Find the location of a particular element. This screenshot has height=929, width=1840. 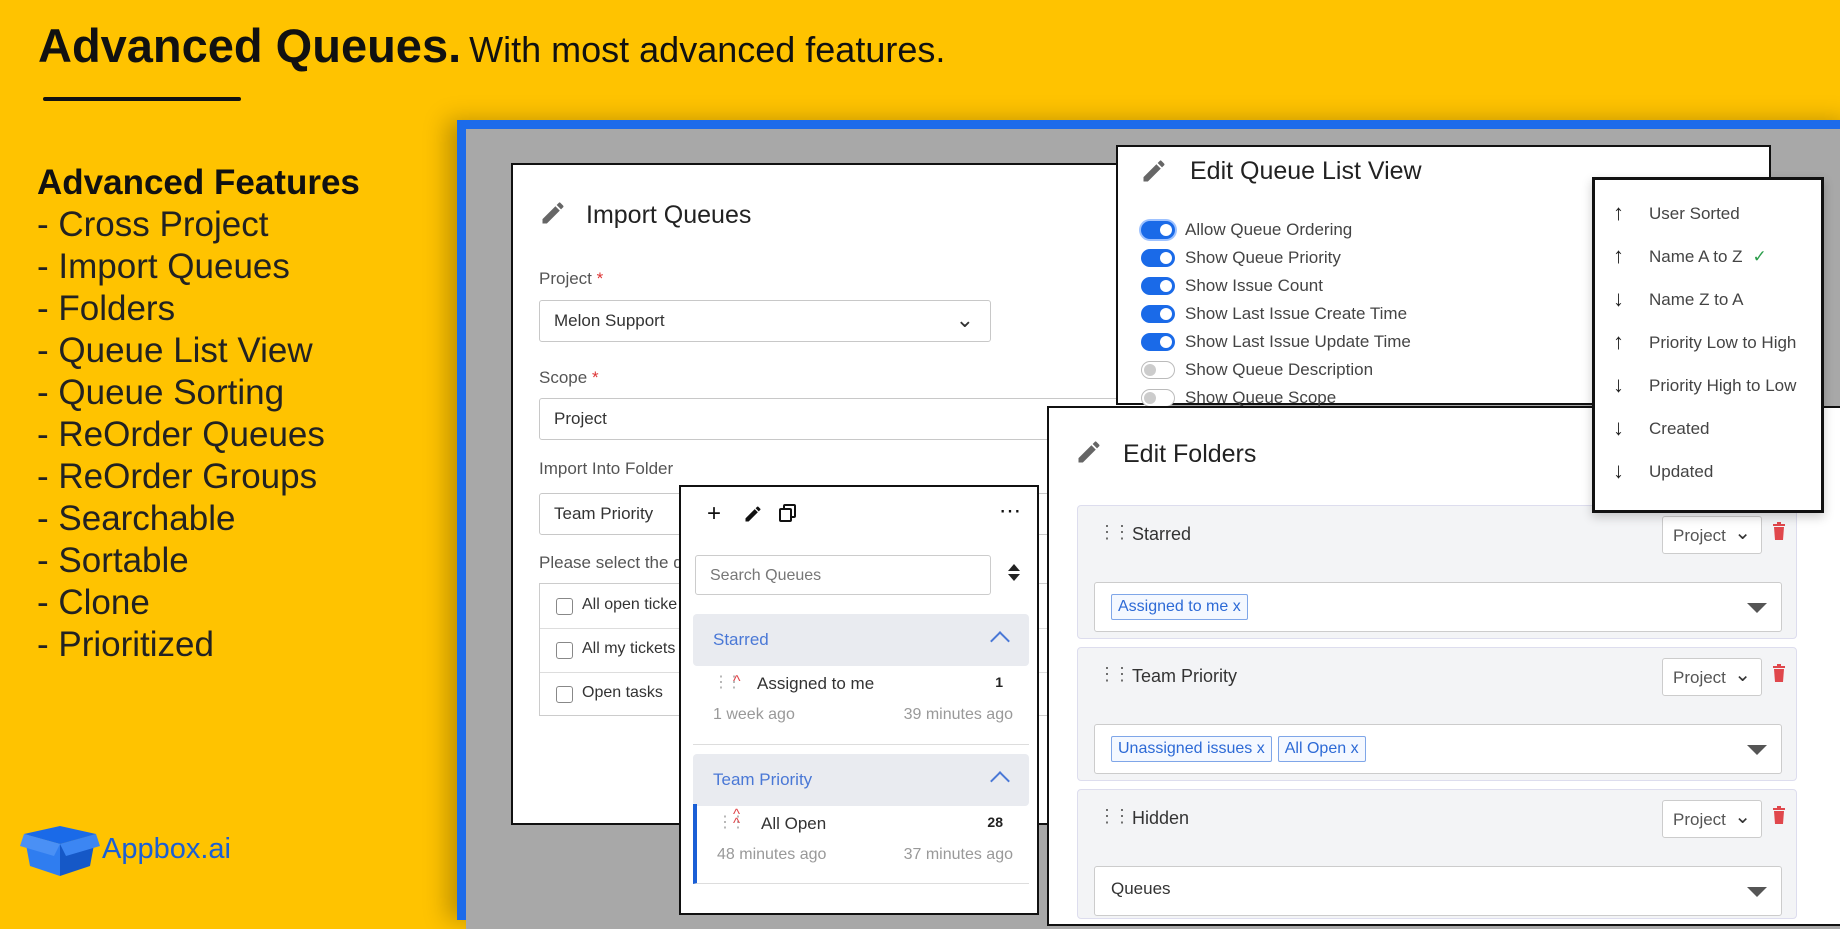

queue-section-team-priority: Team Priority is located at coordinates (861, 780).